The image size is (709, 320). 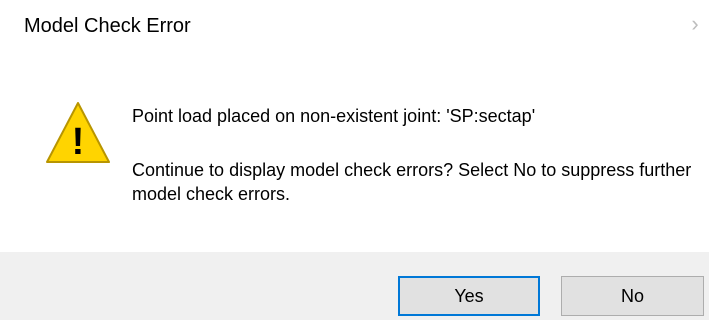 I want to click on warning-icon: !, so click(x=78, y=132).